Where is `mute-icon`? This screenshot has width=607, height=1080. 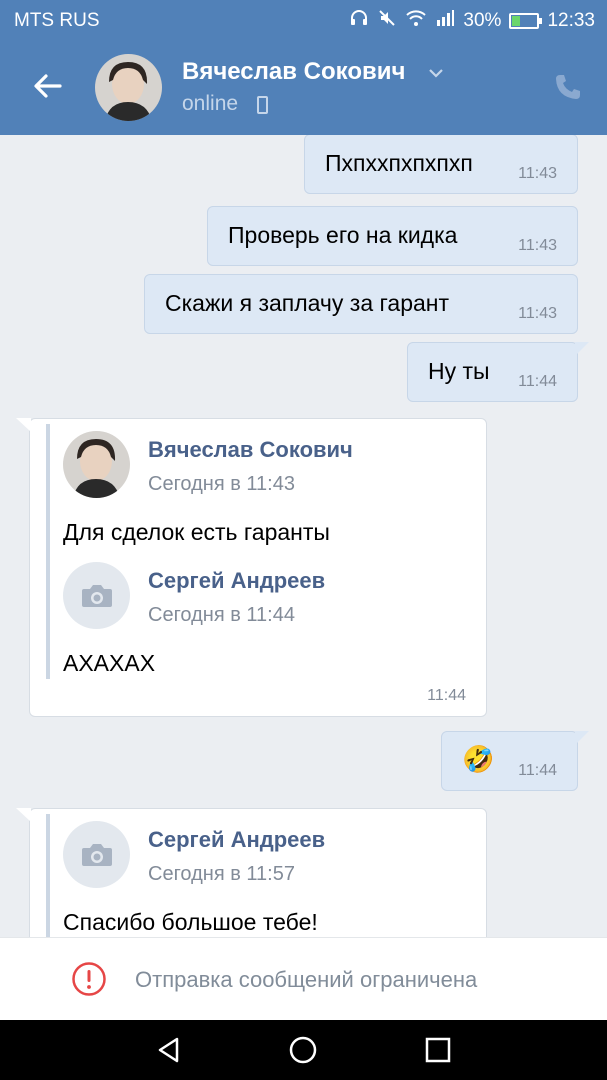 mute-icon is located at coordinates (387, 21).